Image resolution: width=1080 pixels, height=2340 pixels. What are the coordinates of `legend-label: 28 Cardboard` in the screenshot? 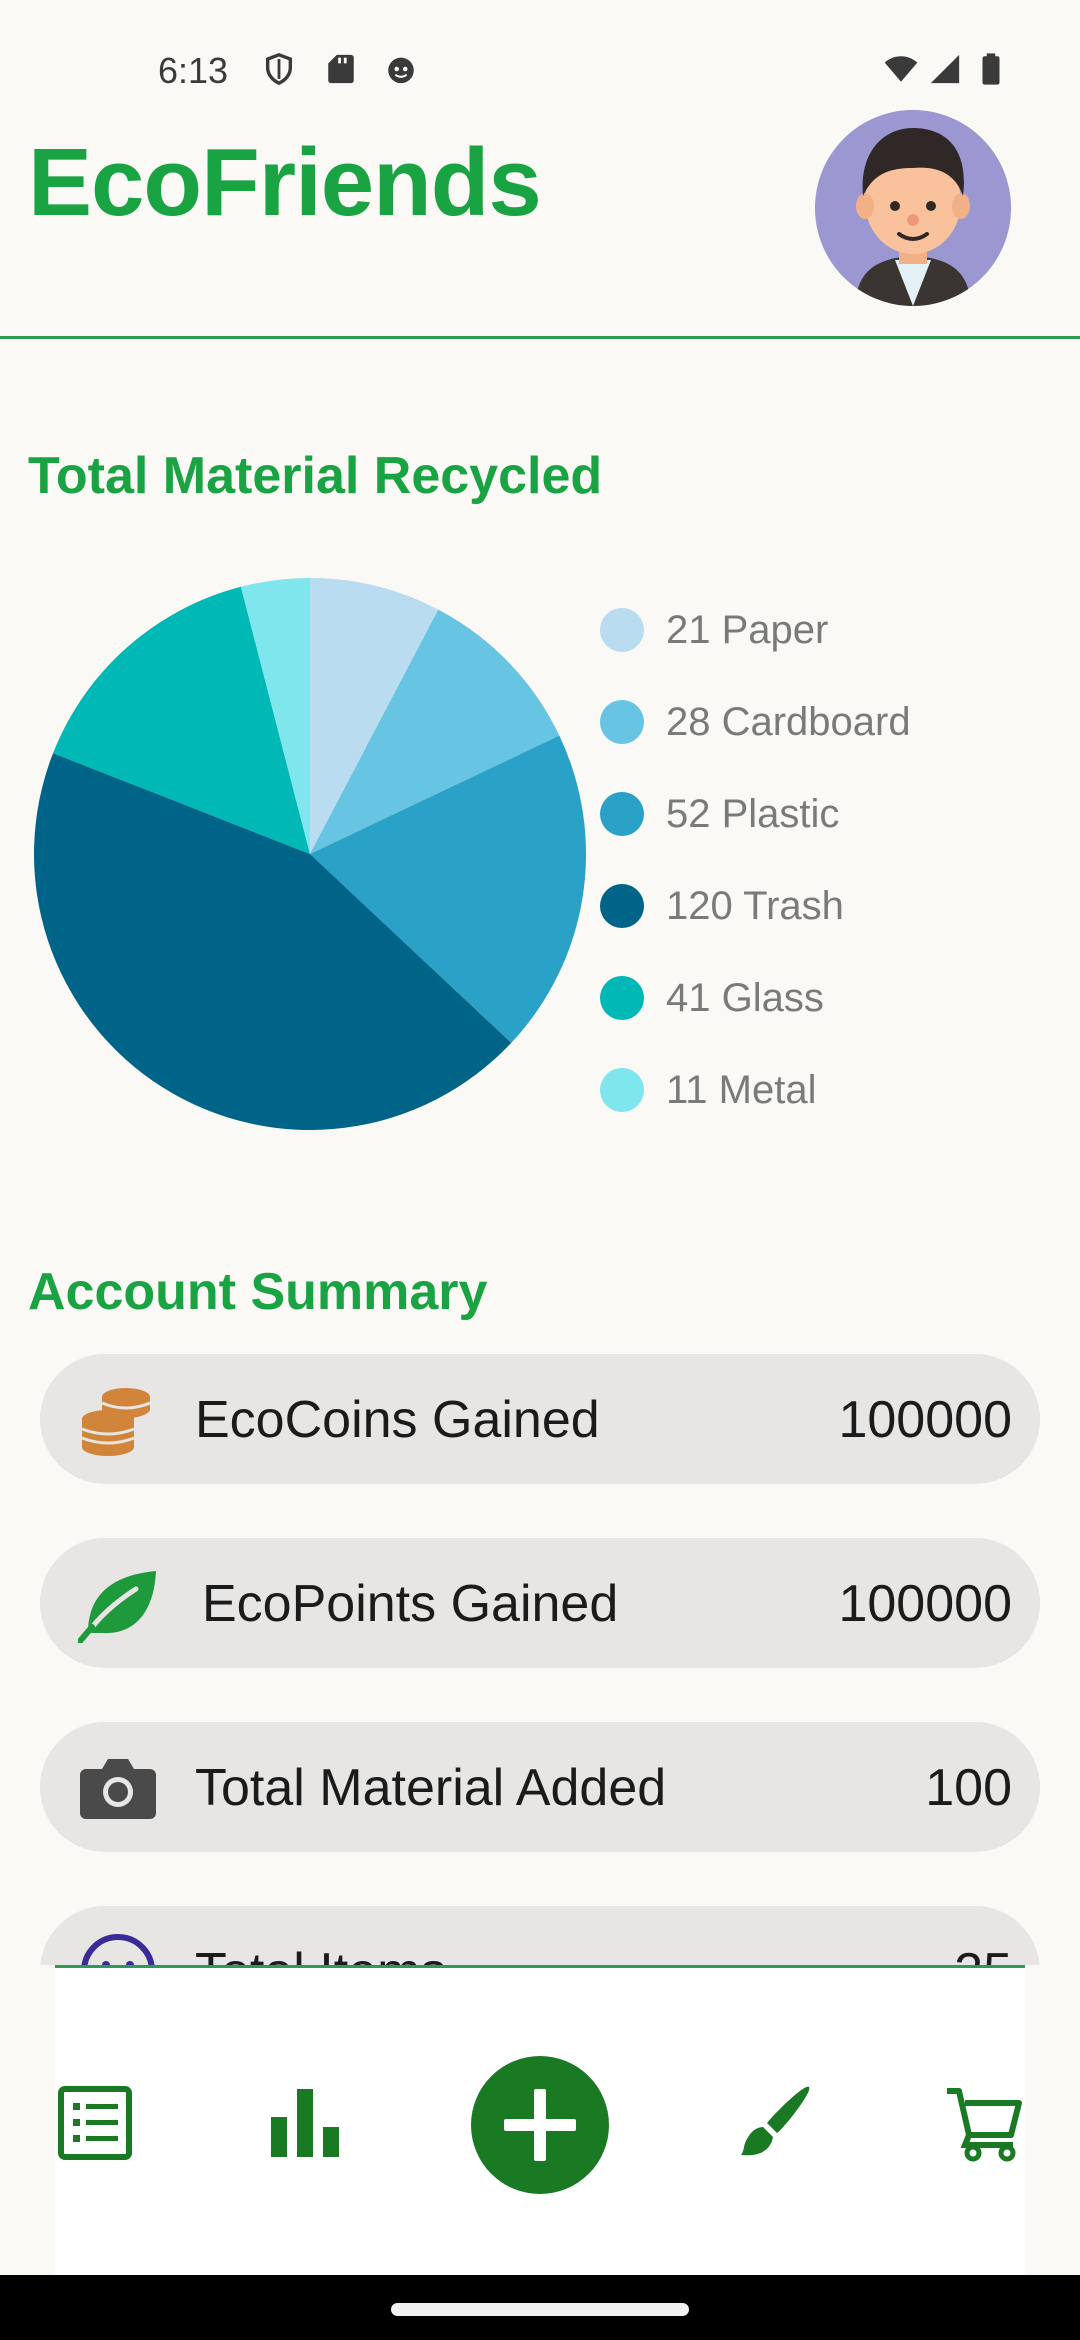 It's located at (788, 721).